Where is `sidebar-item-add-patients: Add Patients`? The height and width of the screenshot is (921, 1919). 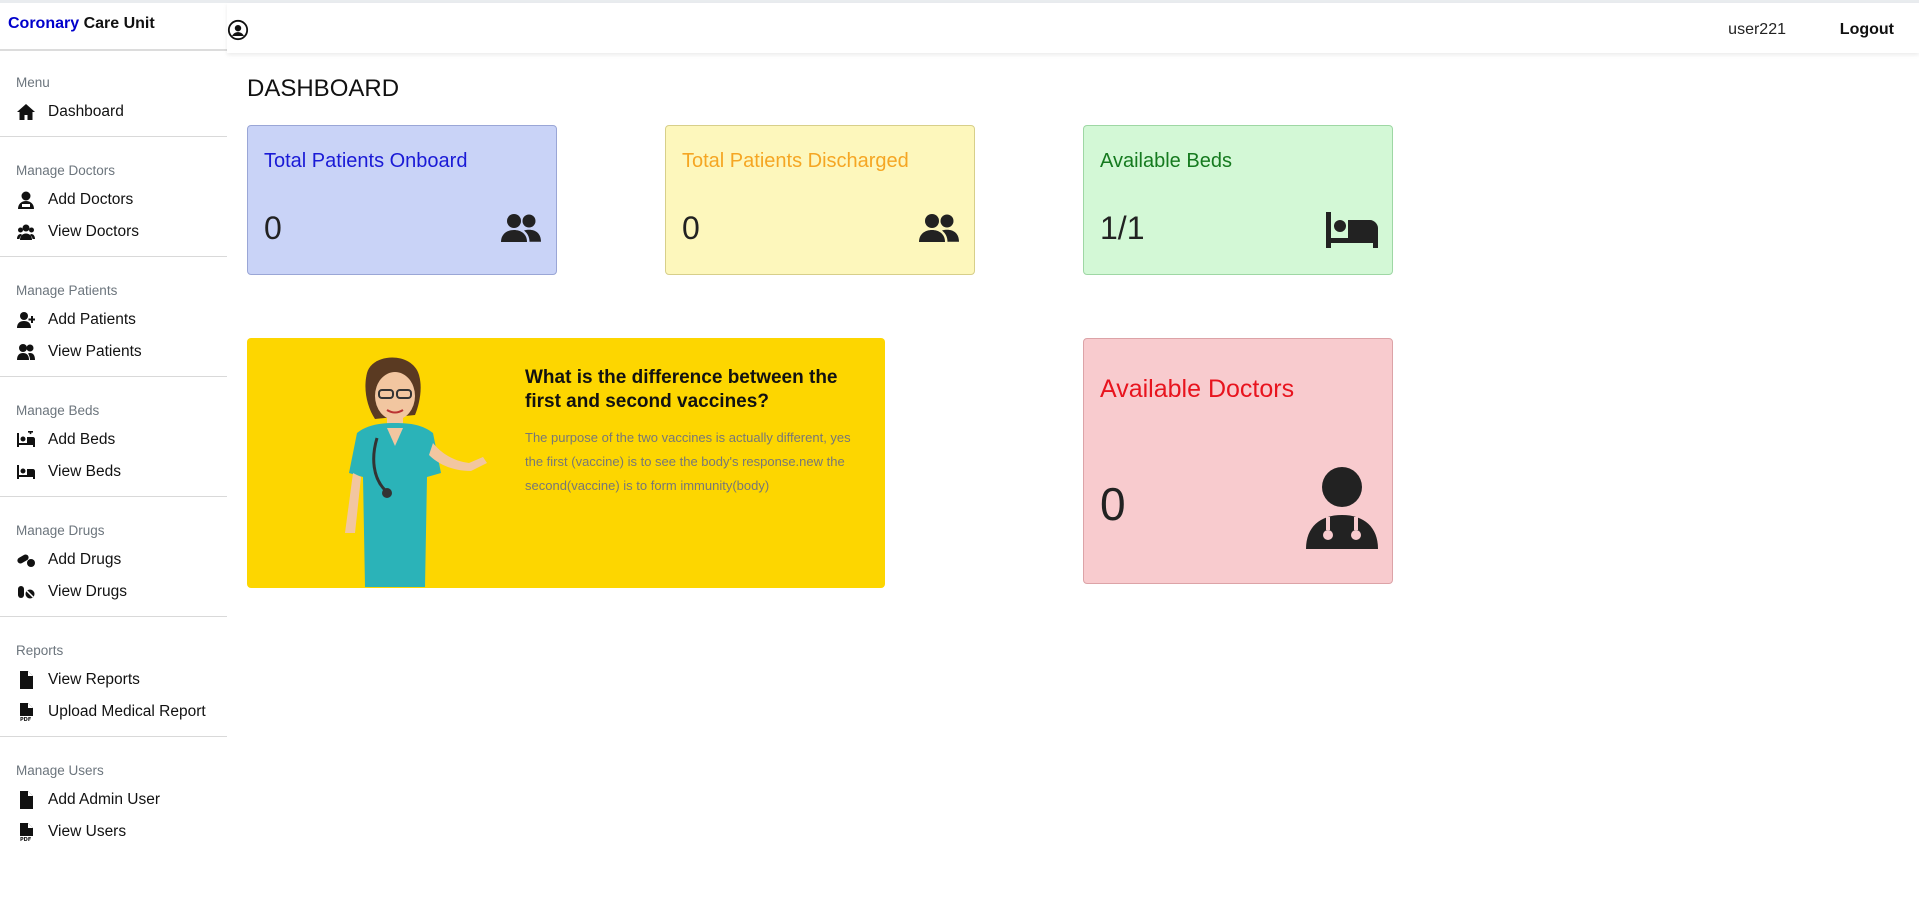
sidebar-item-add-patients: Add Patients is located at coordinates (113, 320).